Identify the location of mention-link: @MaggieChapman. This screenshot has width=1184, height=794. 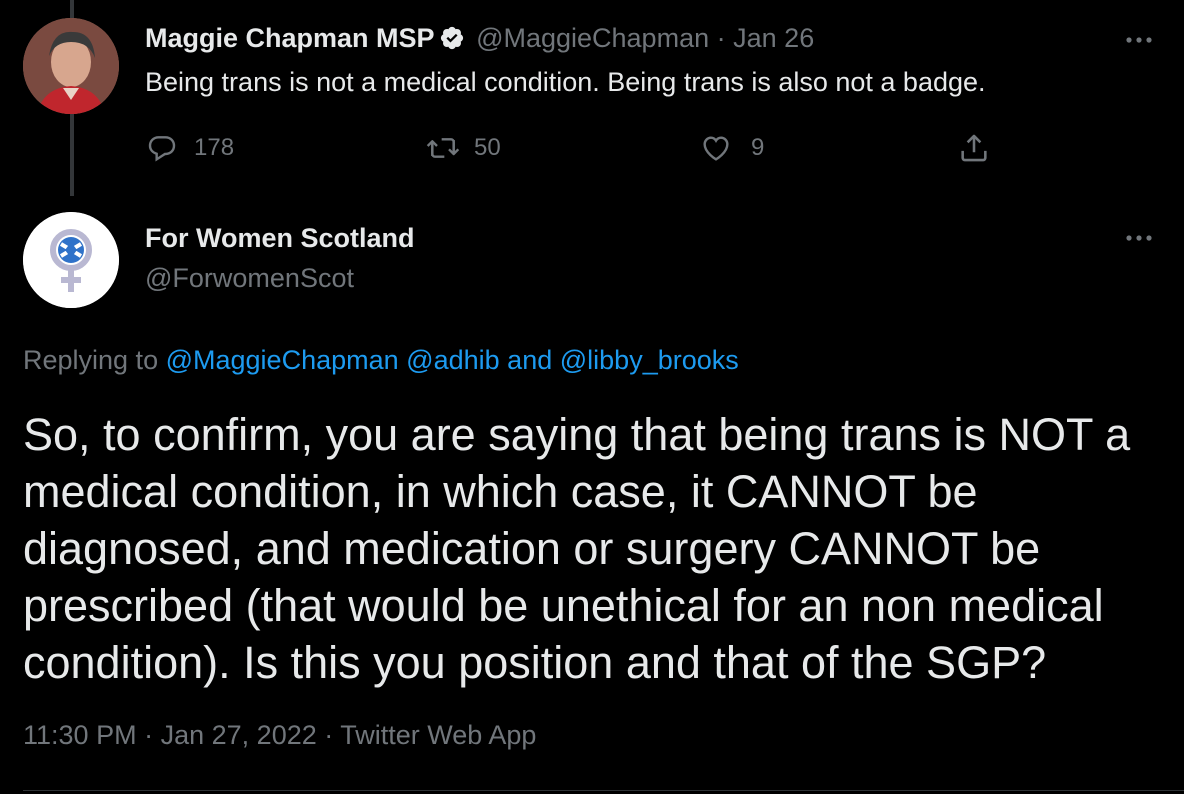
(282, 360).